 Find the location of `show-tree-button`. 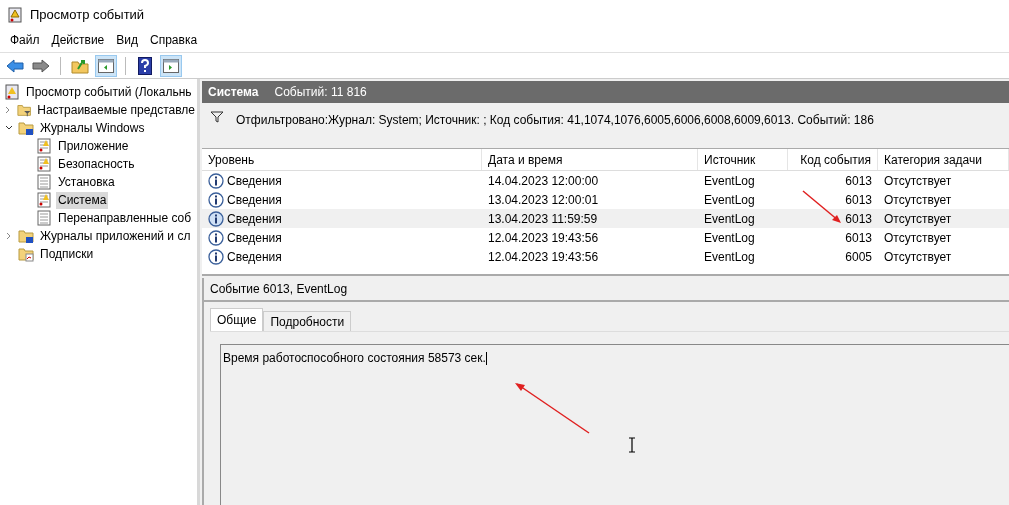

show-tree-button is located at coordinates (106, 65).